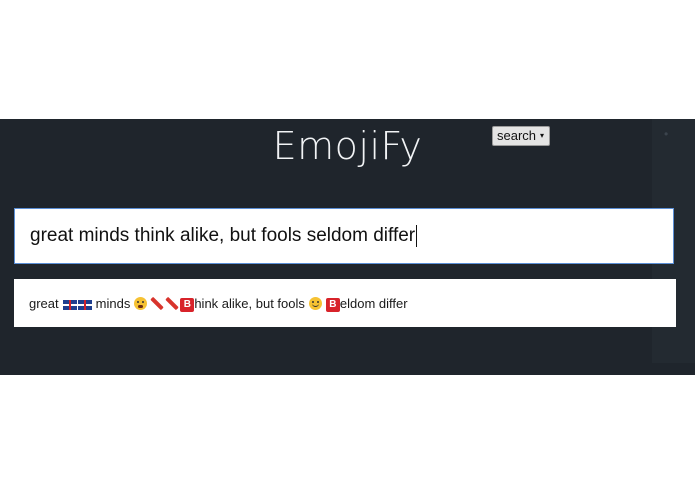  Describe the element at coordinates (44, 303) in the screenshot. I see `output-word: great` at that location.